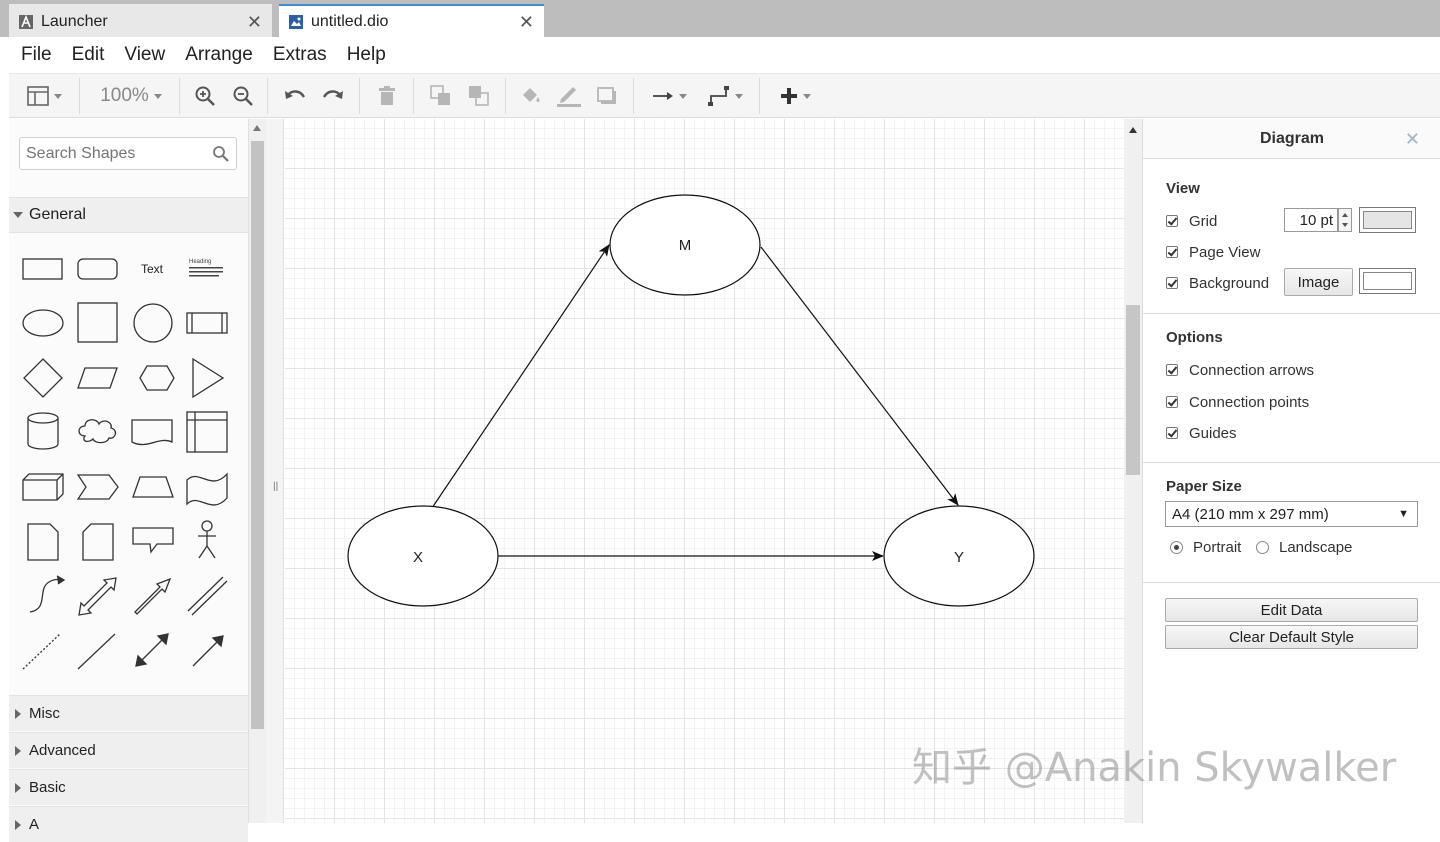 The height and width of the screenshot is (842, 1440). Describe the element at coordinates (531, 96) in the screenshot. I see `fill-color-button` at that location.